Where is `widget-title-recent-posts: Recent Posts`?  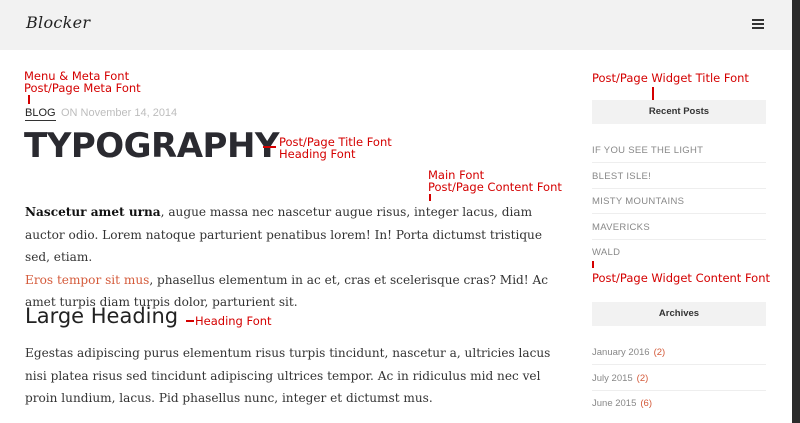
widget-title-recent-posts: Recent Posts is located at coordinates (679, 112).